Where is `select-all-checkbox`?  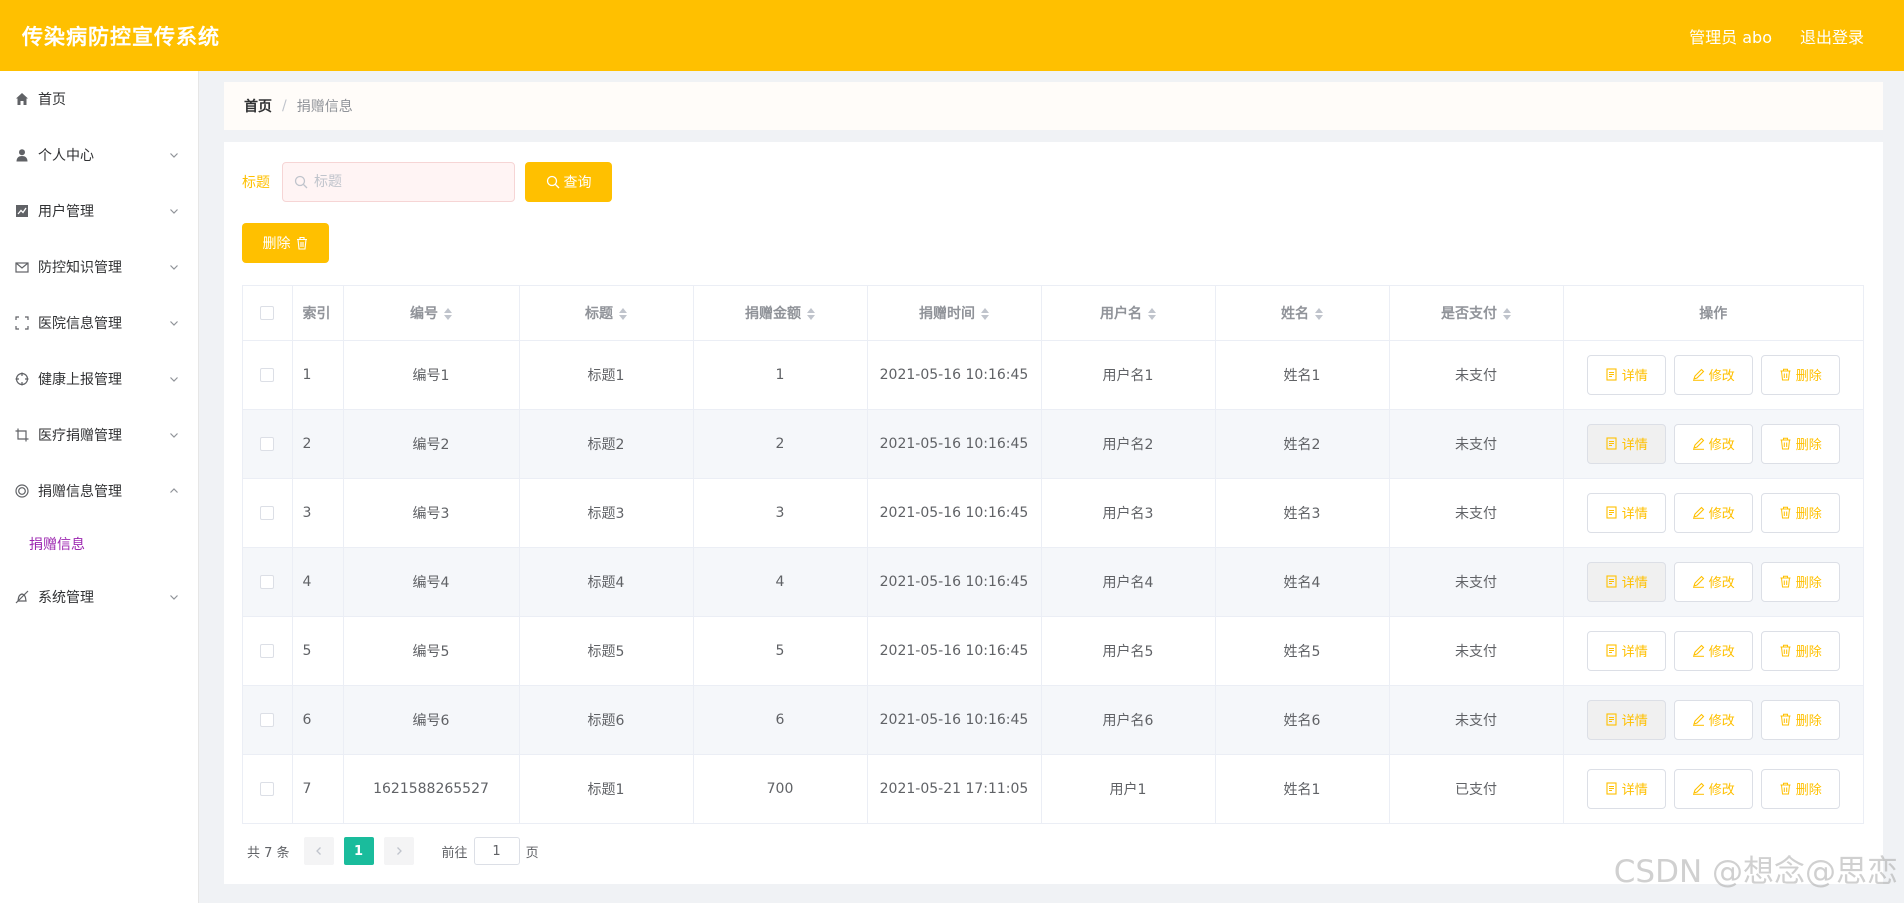
select-all-checkbox is located at coordinates (267, 312).